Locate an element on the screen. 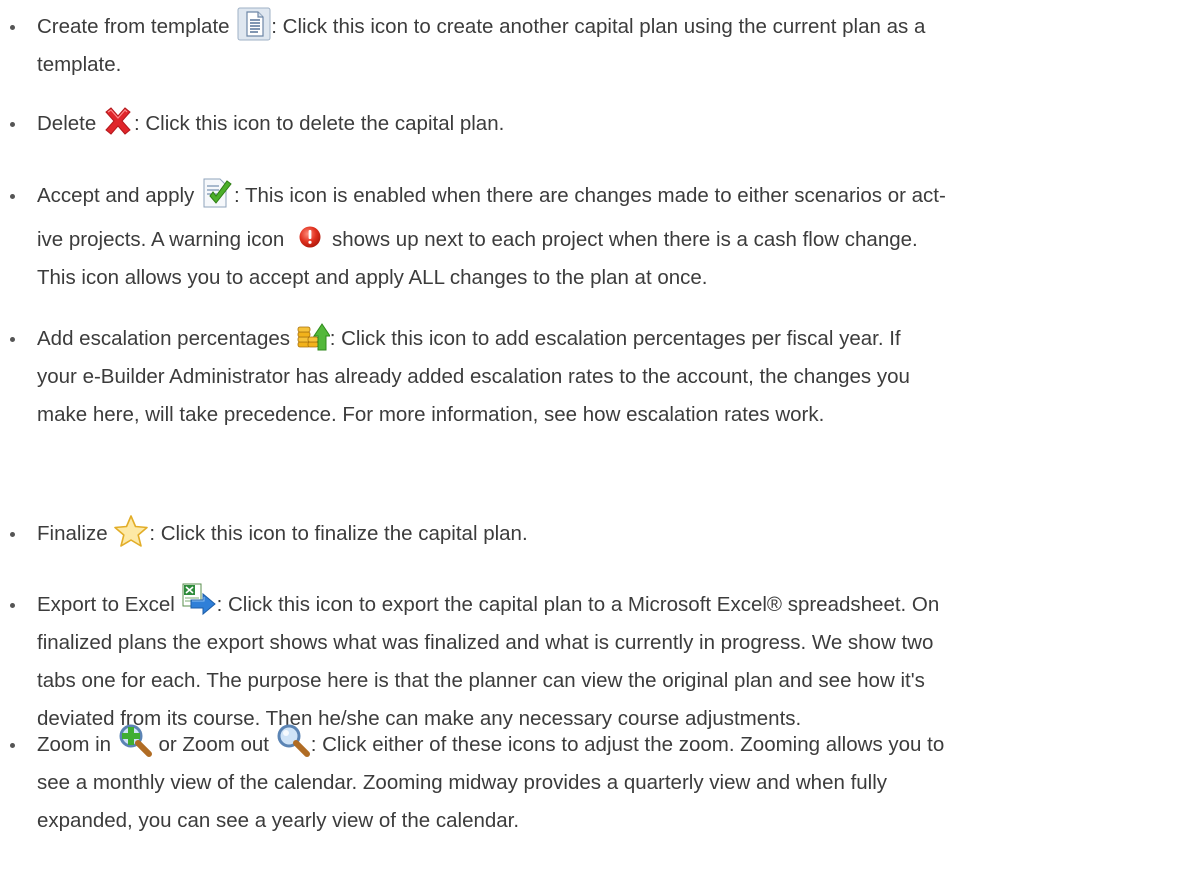  item-label: Finalize is located at coordinates (72, 533).